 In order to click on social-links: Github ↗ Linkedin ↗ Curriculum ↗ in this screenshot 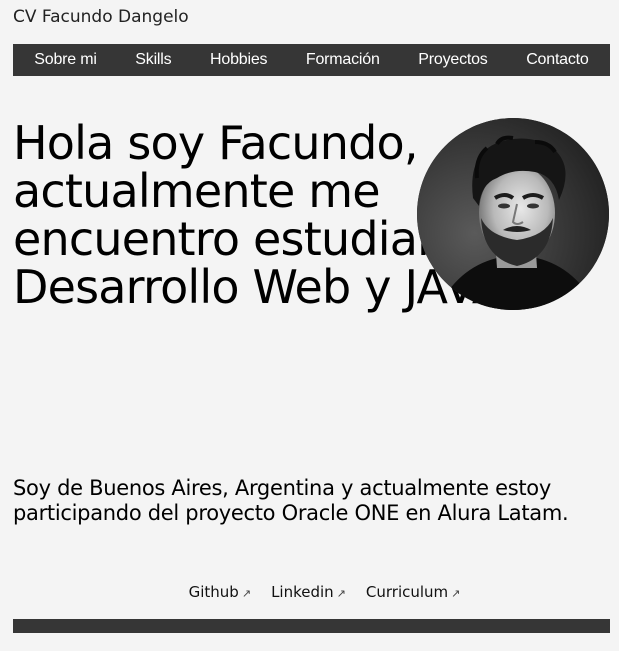, I will do `click(309, 592)`.